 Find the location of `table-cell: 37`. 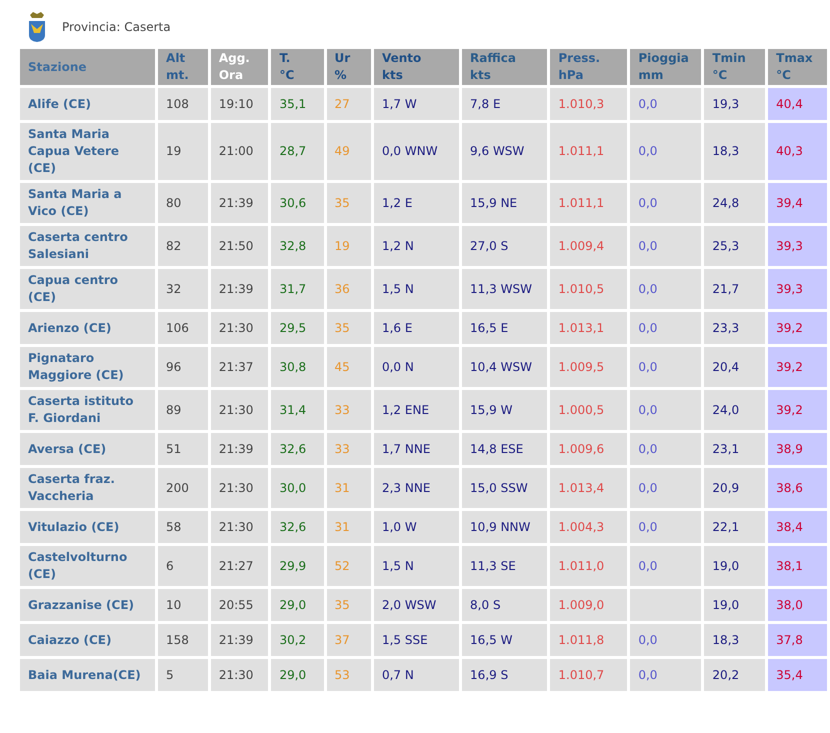

table-cell: 37 is located at coordinates (348, 640).